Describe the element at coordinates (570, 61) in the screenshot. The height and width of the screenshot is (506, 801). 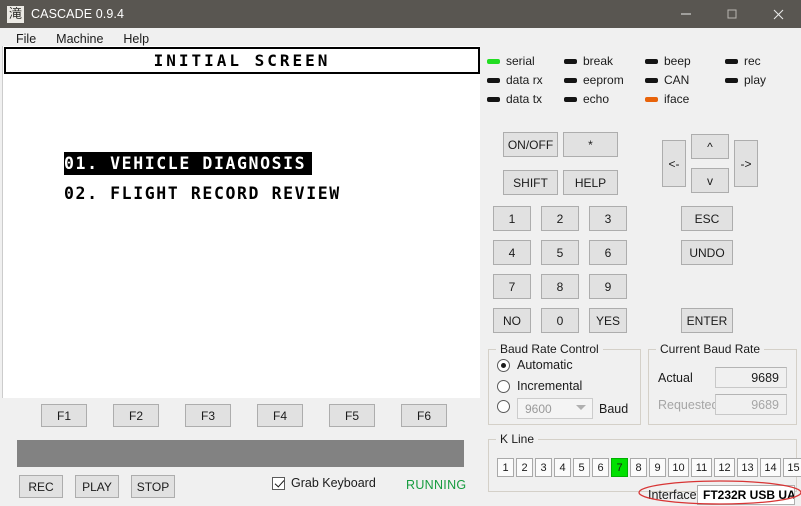
I see `led-break-icon` at that location.